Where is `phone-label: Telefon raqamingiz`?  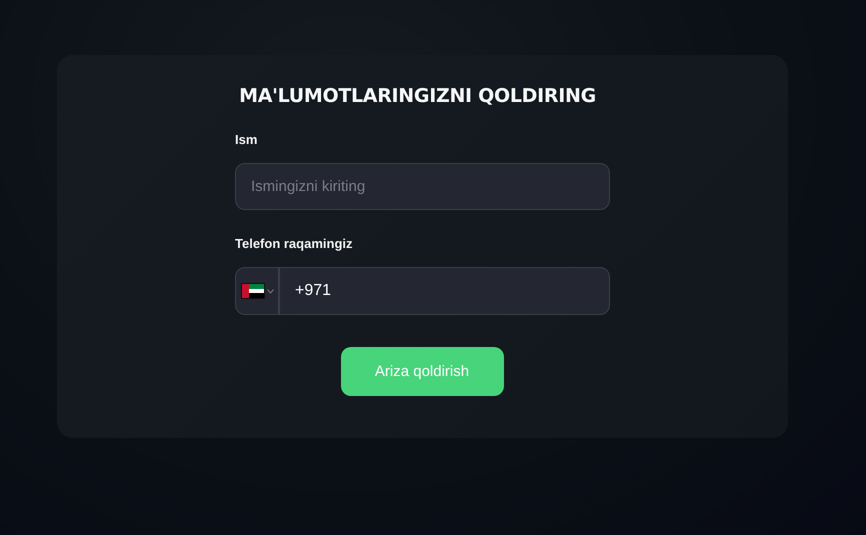 phone-label: Telefon raqamingiz is located at coordinates (294, 243).